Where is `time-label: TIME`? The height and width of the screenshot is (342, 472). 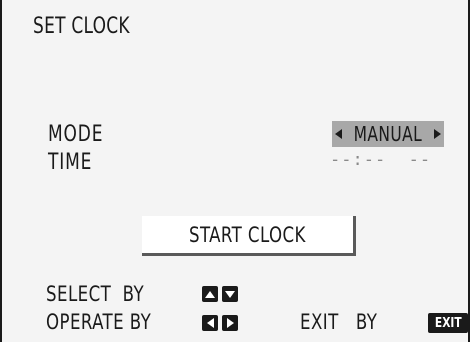
time-label: TIME is located at coordinates (70, 162).